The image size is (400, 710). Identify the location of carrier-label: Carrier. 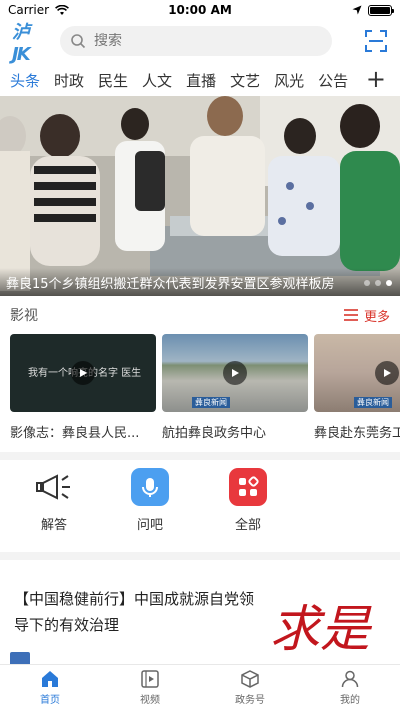
(29, 10).